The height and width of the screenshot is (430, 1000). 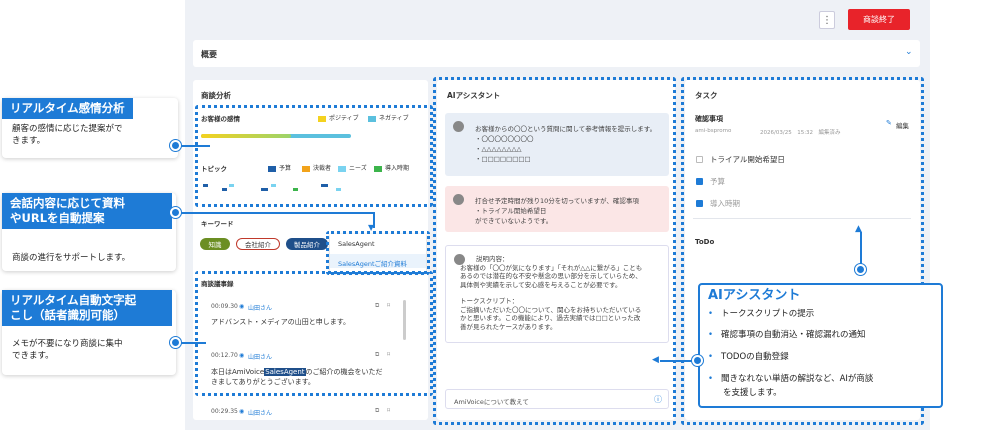 I want to click on bookmark-icon: ⌑, so click(x=388, y=410).